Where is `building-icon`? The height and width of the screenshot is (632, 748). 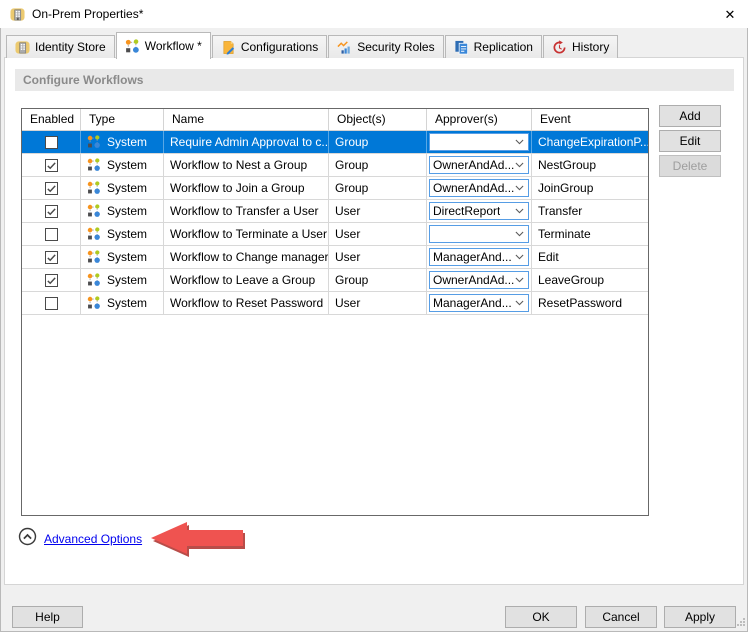
building-icon is located at coordinates (17, 14).